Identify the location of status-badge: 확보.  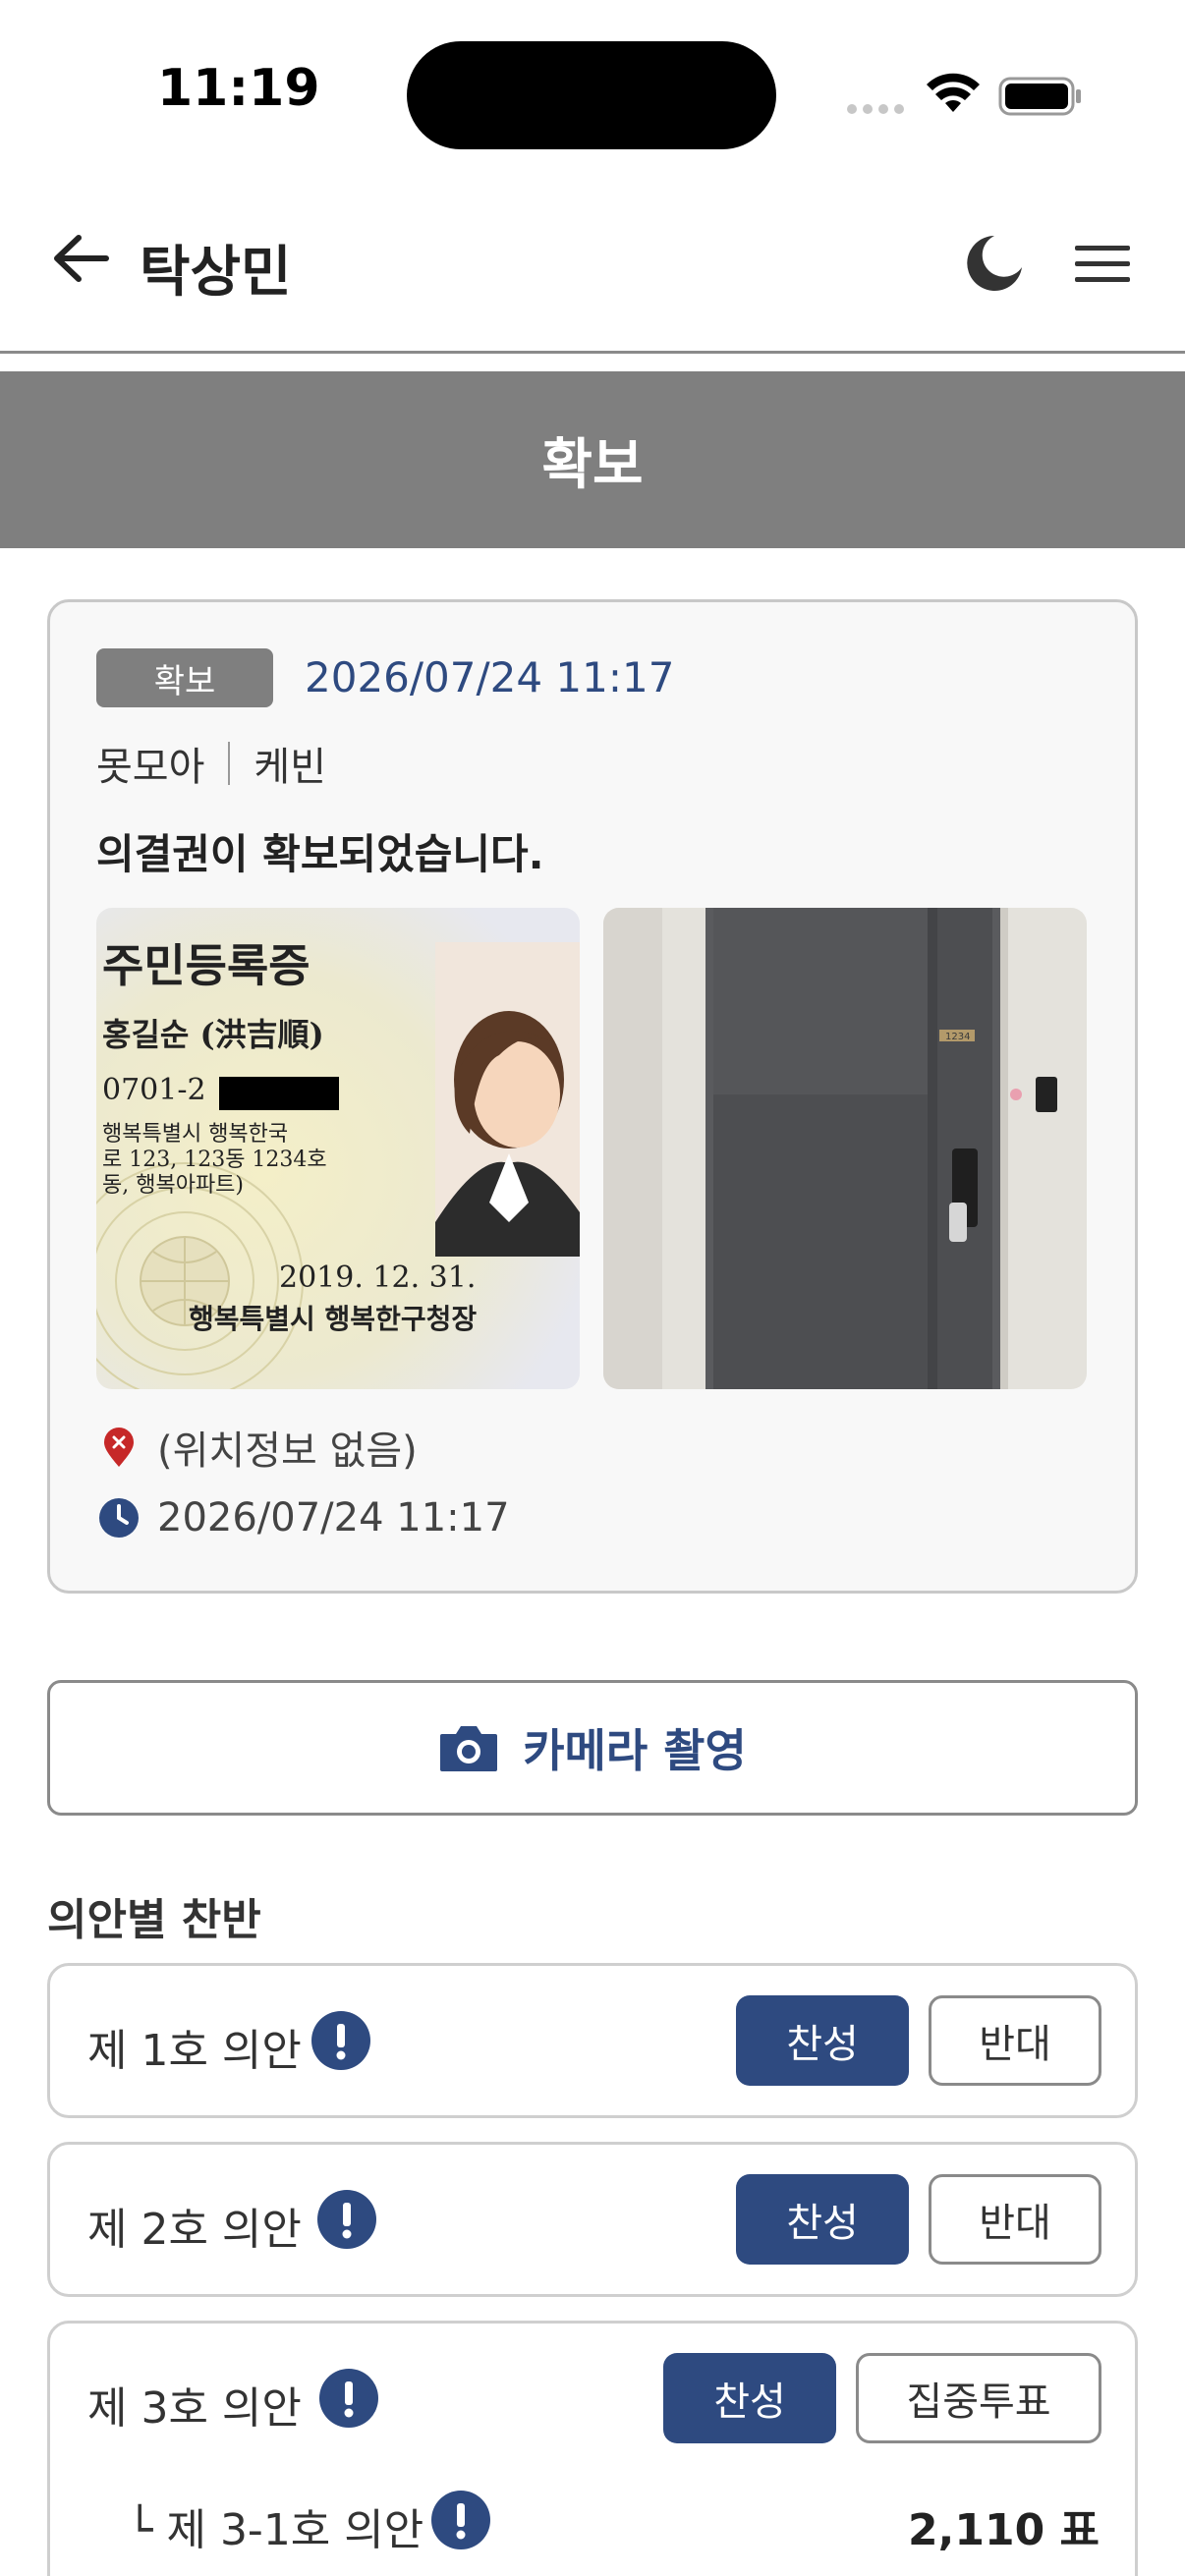
(184, 677).